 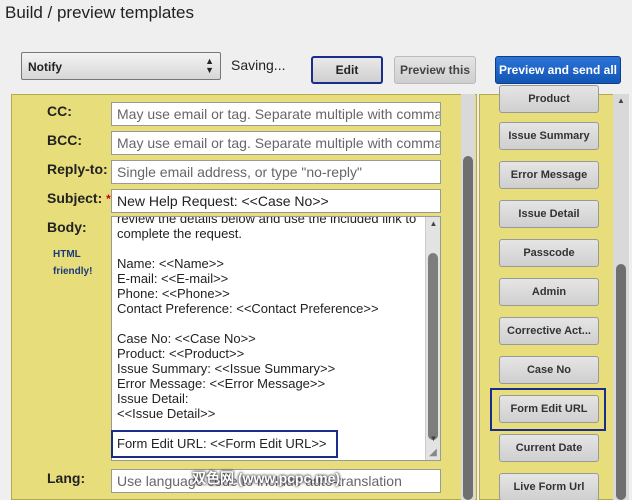 What do you see at coordinates (433, 346) in the screenshot?
I see `body-scroll-thumb` at bounding box center [433, 346].